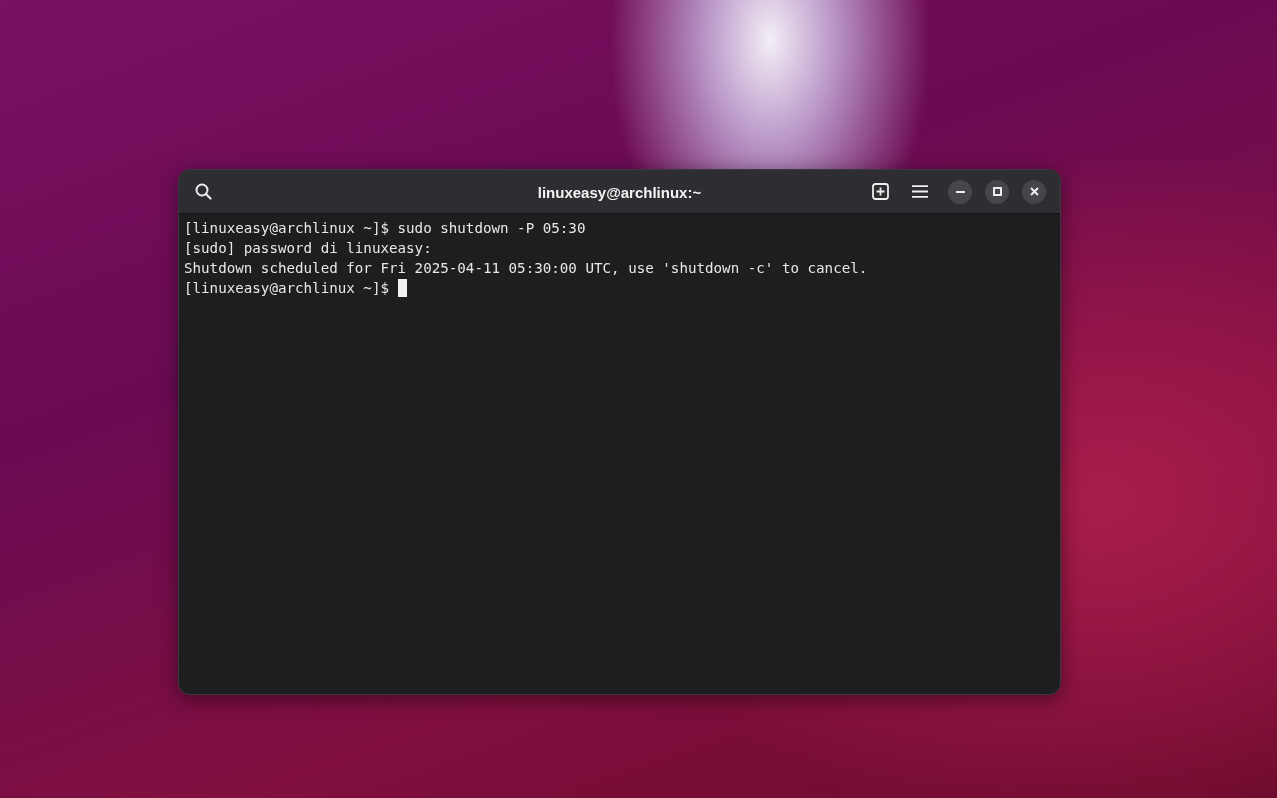 This screenshot has width=1277, height=798. What do you see at coordinates (880, 191) in the screenshot?
I see `plus-box-icon` at bounding box center [880, 191].